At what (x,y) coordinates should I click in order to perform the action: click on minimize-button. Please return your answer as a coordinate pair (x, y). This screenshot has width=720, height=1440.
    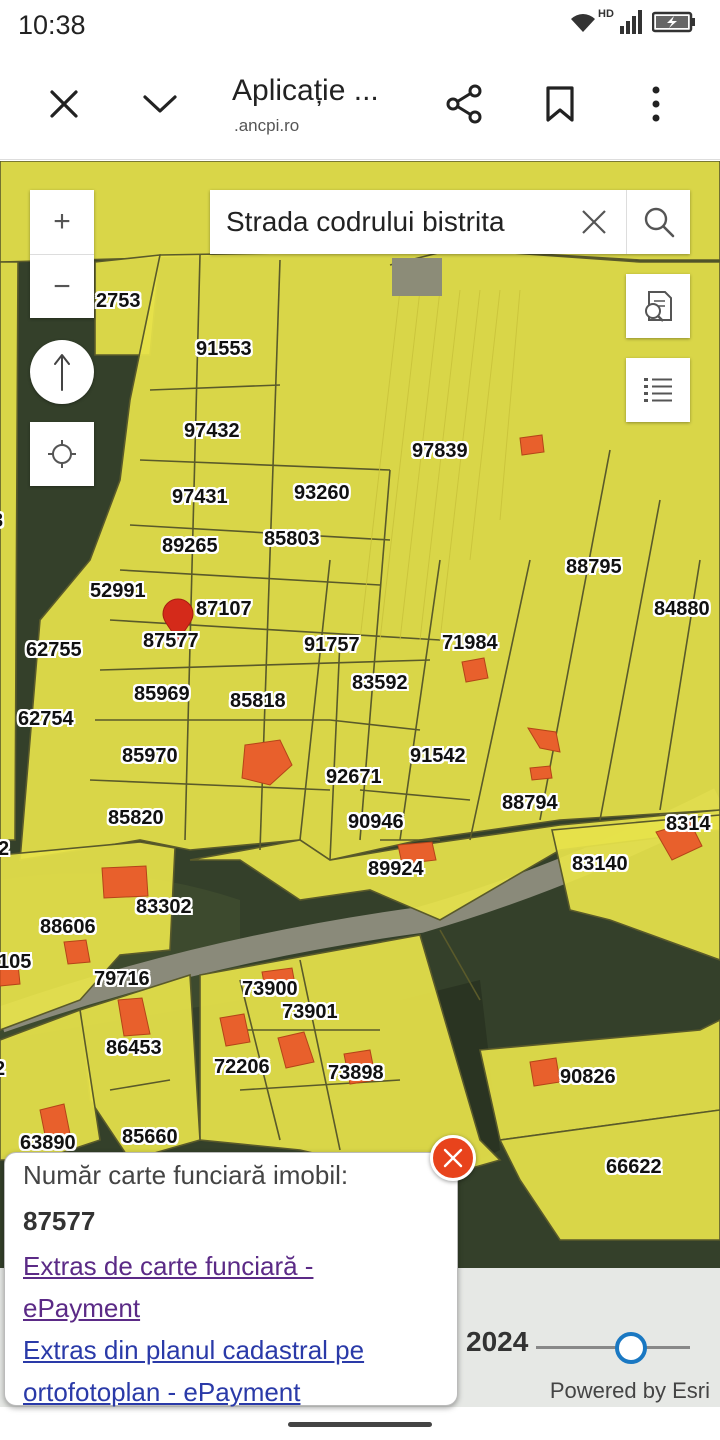
    Looking at the image, I should click on (160, 104).